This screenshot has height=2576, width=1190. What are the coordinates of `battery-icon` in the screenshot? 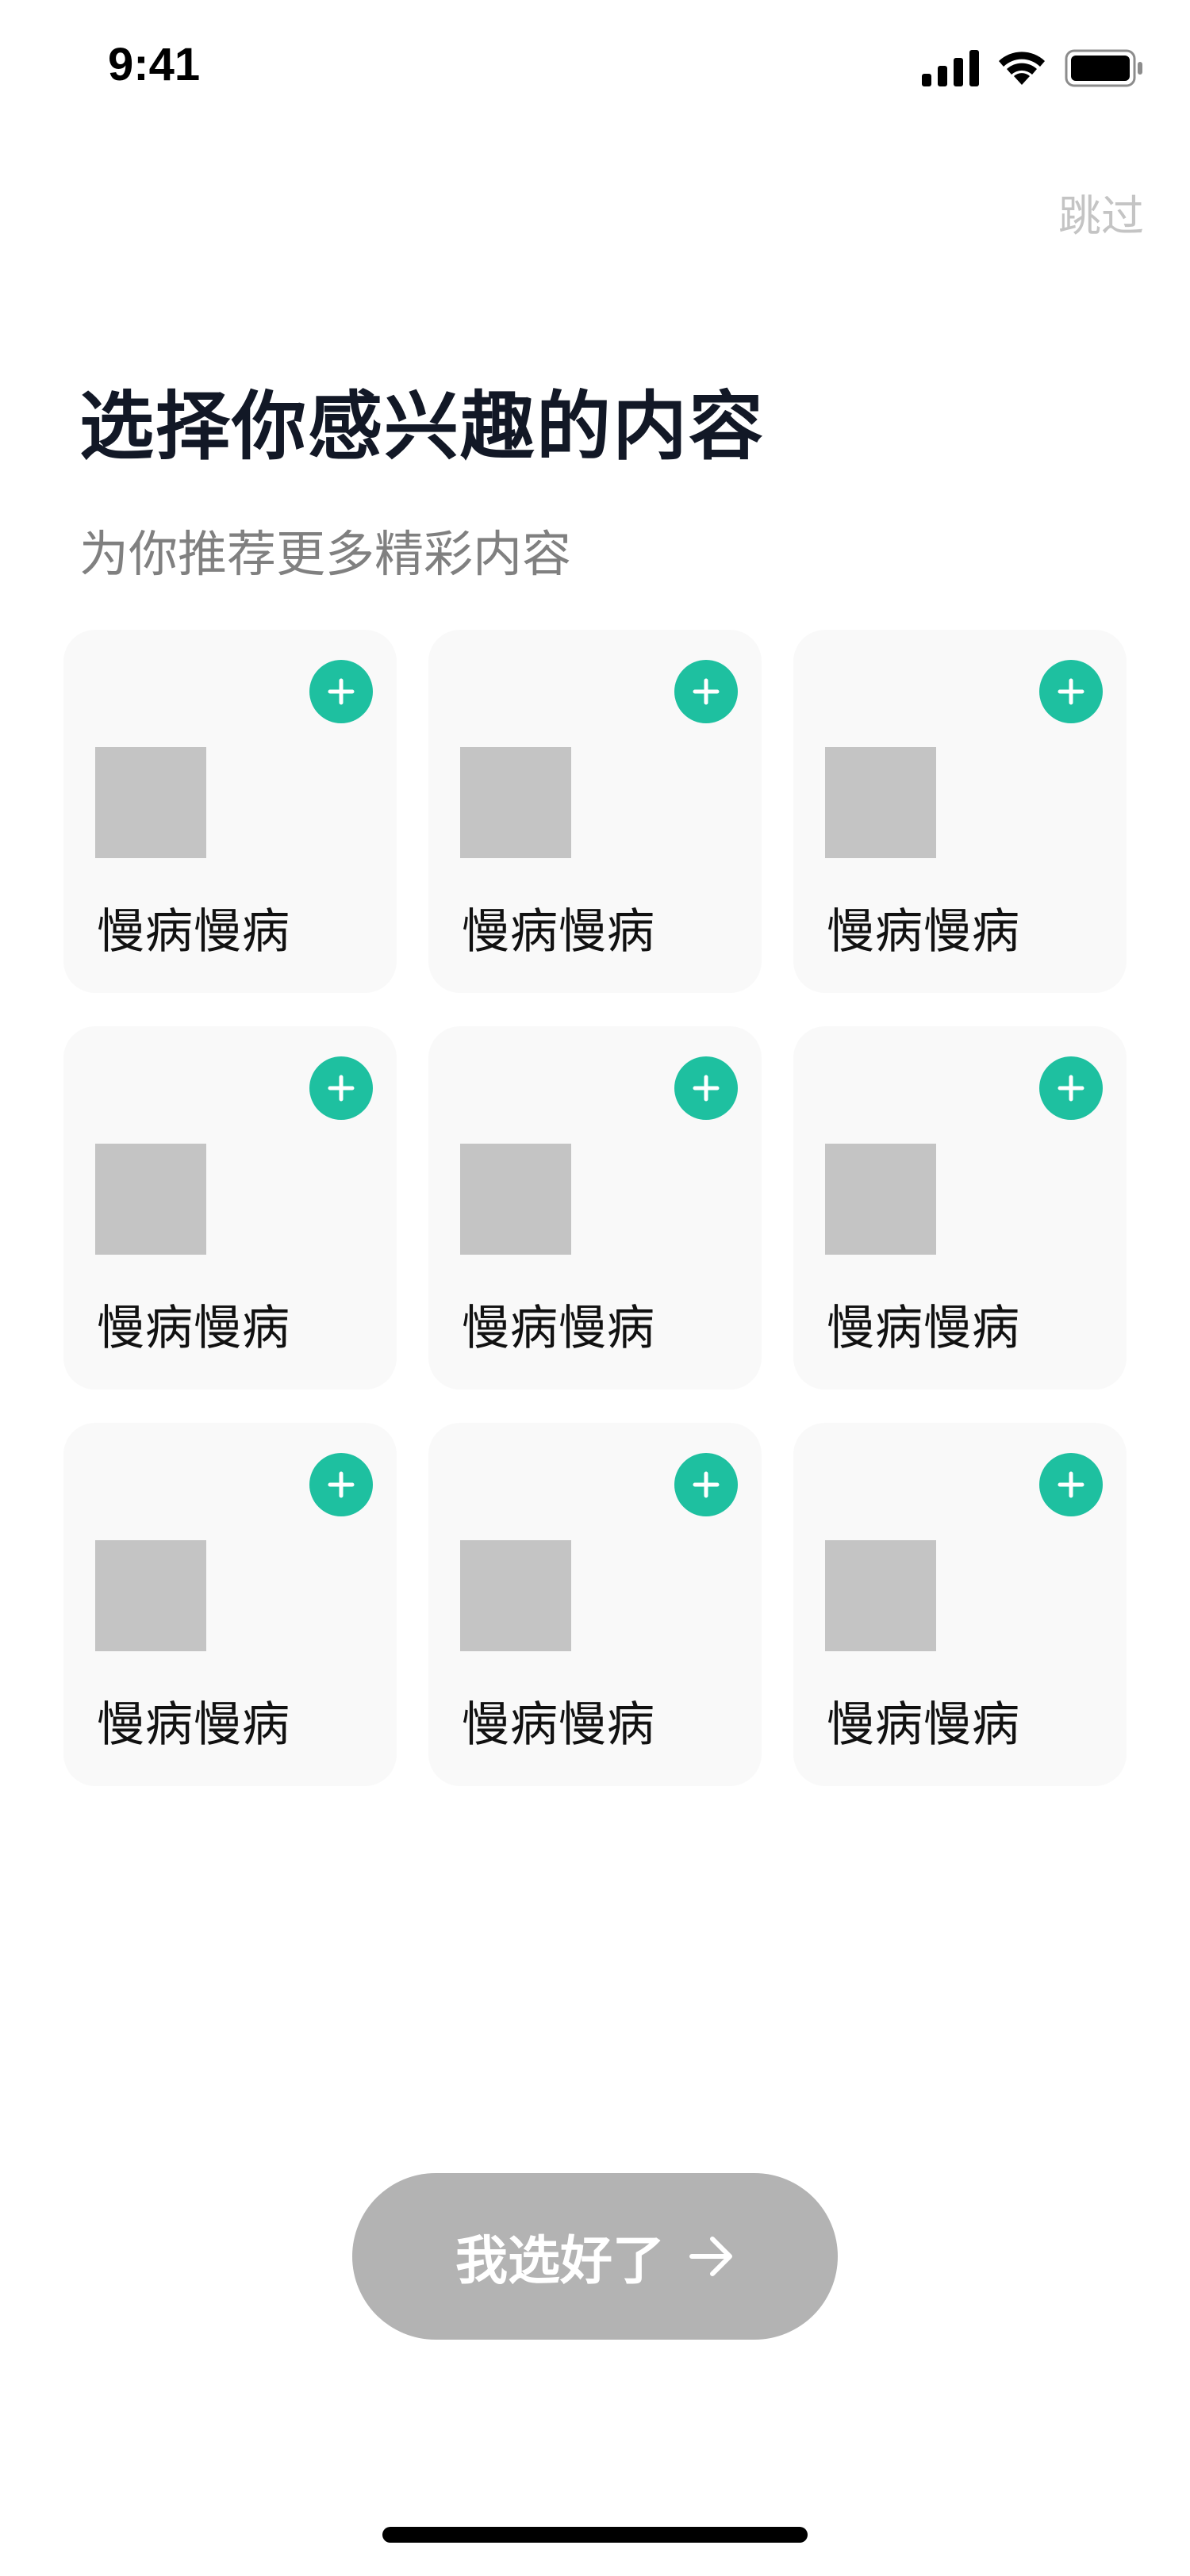 It's located at (1103, 68).